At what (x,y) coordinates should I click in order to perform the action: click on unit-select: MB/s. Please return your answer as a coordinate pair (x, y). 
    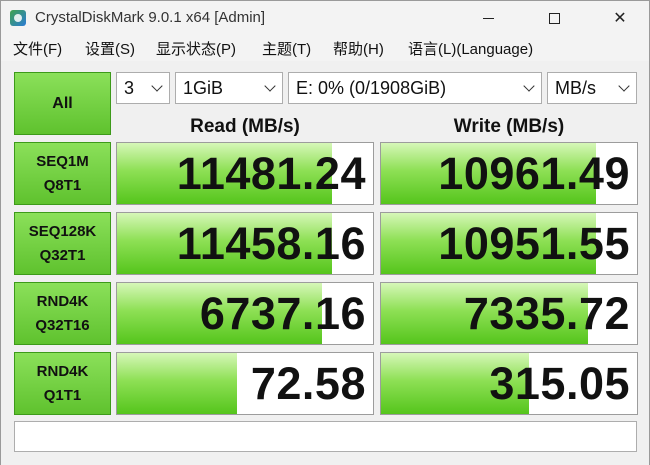
    Looking at the image, I should click on (592, 88).